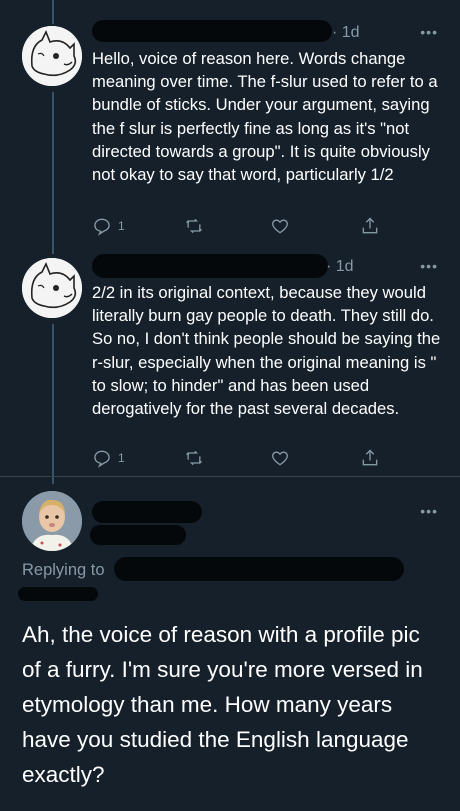 Image resolution: width=460 pixels, height=811 pixels. Describe the element at coordinates (53, 173) in the screenshot. I see `thread-line-middle` at that location.